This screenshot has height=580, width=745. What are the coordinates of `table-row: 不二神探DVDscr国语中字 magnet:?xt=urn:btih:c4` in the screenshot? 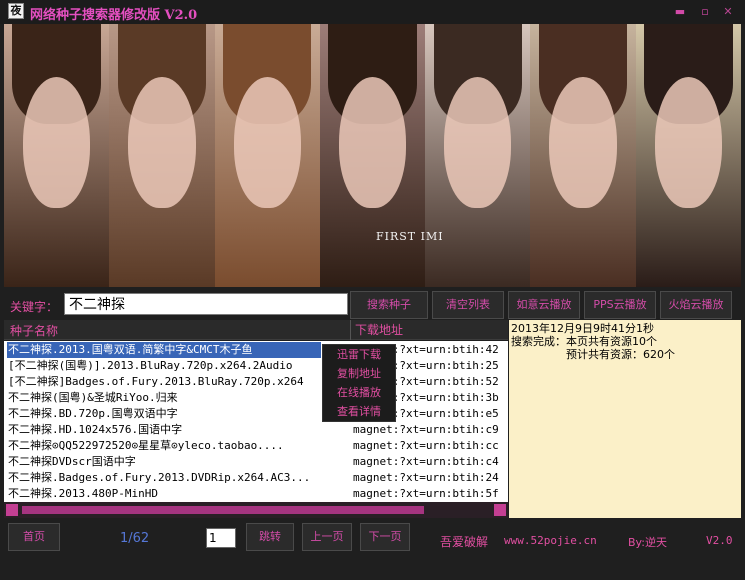 It's located at (256, 462).